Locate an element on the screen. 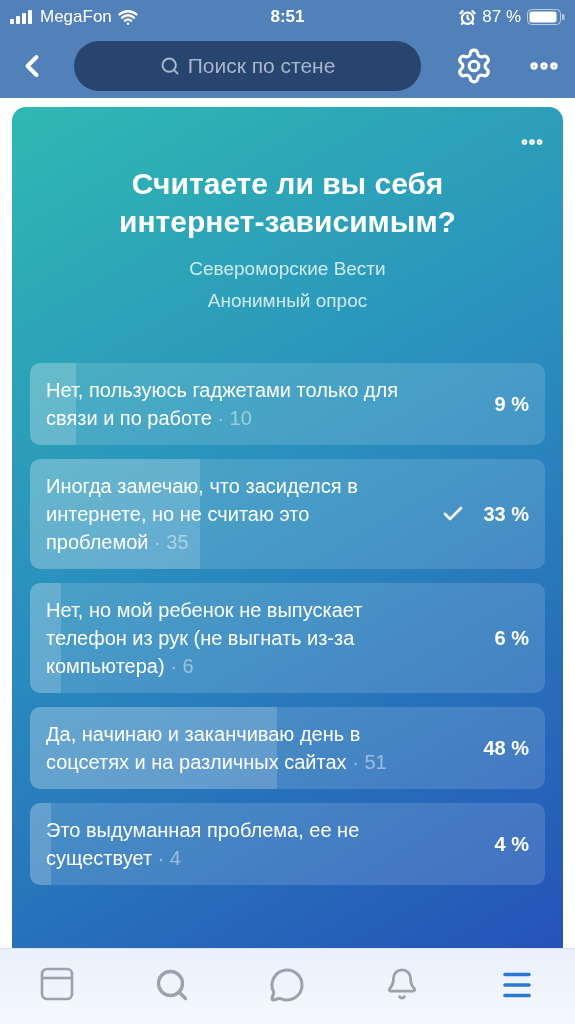  poll-option: Нет, но мой ребенок не выпускает телефон из рук (не выгнать из-за компьютера) · 6 6 % is located at coordinates (287, 638).